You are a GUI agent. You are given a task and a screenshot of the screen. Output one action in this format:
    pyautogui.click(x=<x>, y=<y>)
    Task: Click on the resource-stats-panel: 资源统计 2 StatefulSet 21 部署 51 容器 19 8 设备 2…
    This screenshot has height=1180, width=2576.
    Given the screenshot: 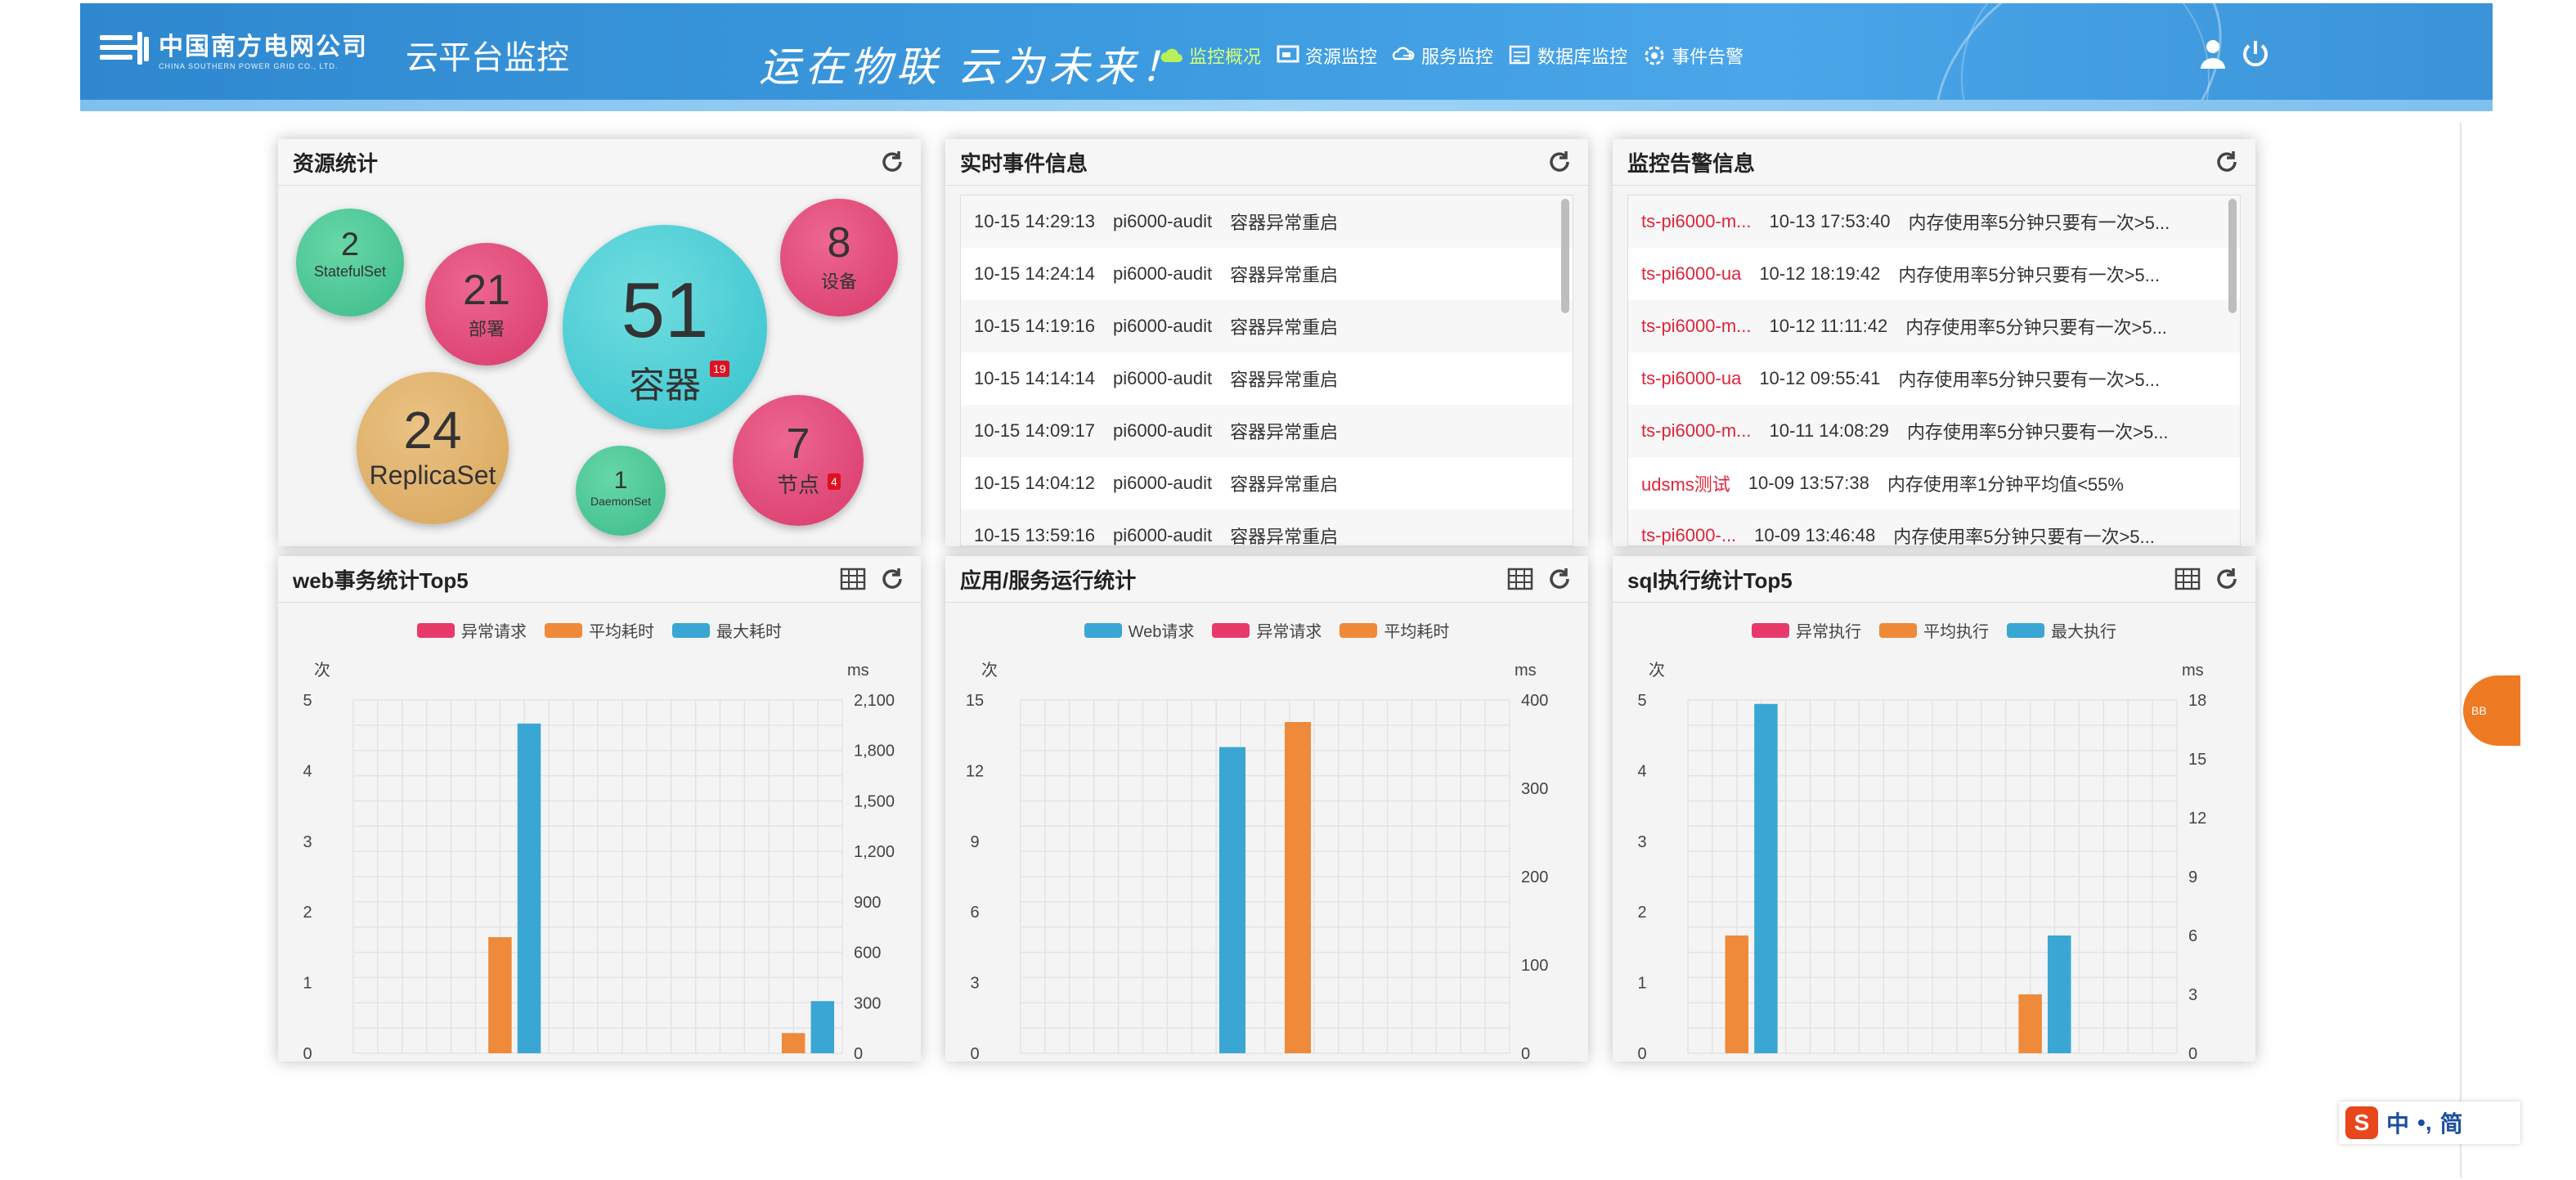 What is the action you would take?
    pyautogui.click(x=599, y=342)
    